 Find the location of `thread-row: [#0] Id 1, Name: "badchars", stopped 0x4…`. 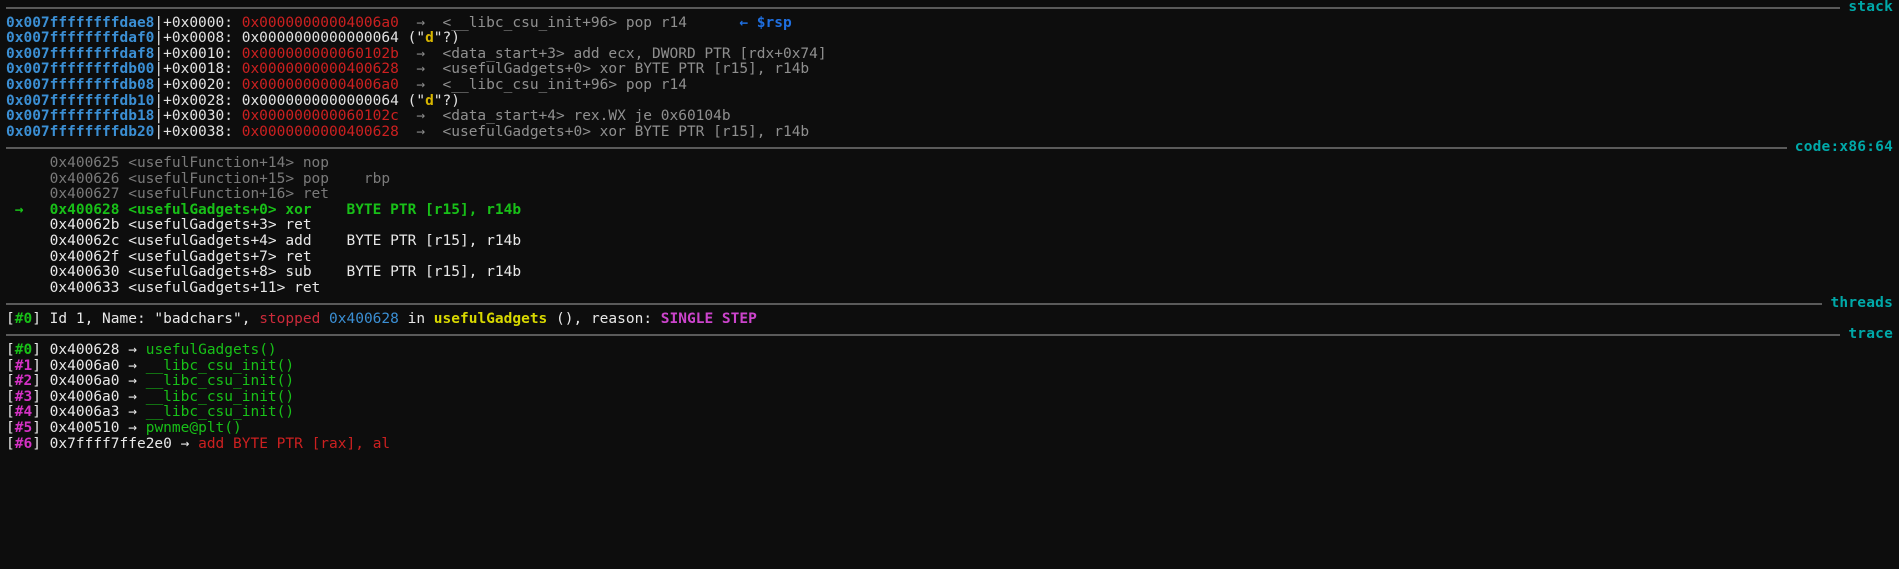

thread-row: [#0] Id 1, Name: "badchars", stopped 0x4… is located at coordinates (949, 320).